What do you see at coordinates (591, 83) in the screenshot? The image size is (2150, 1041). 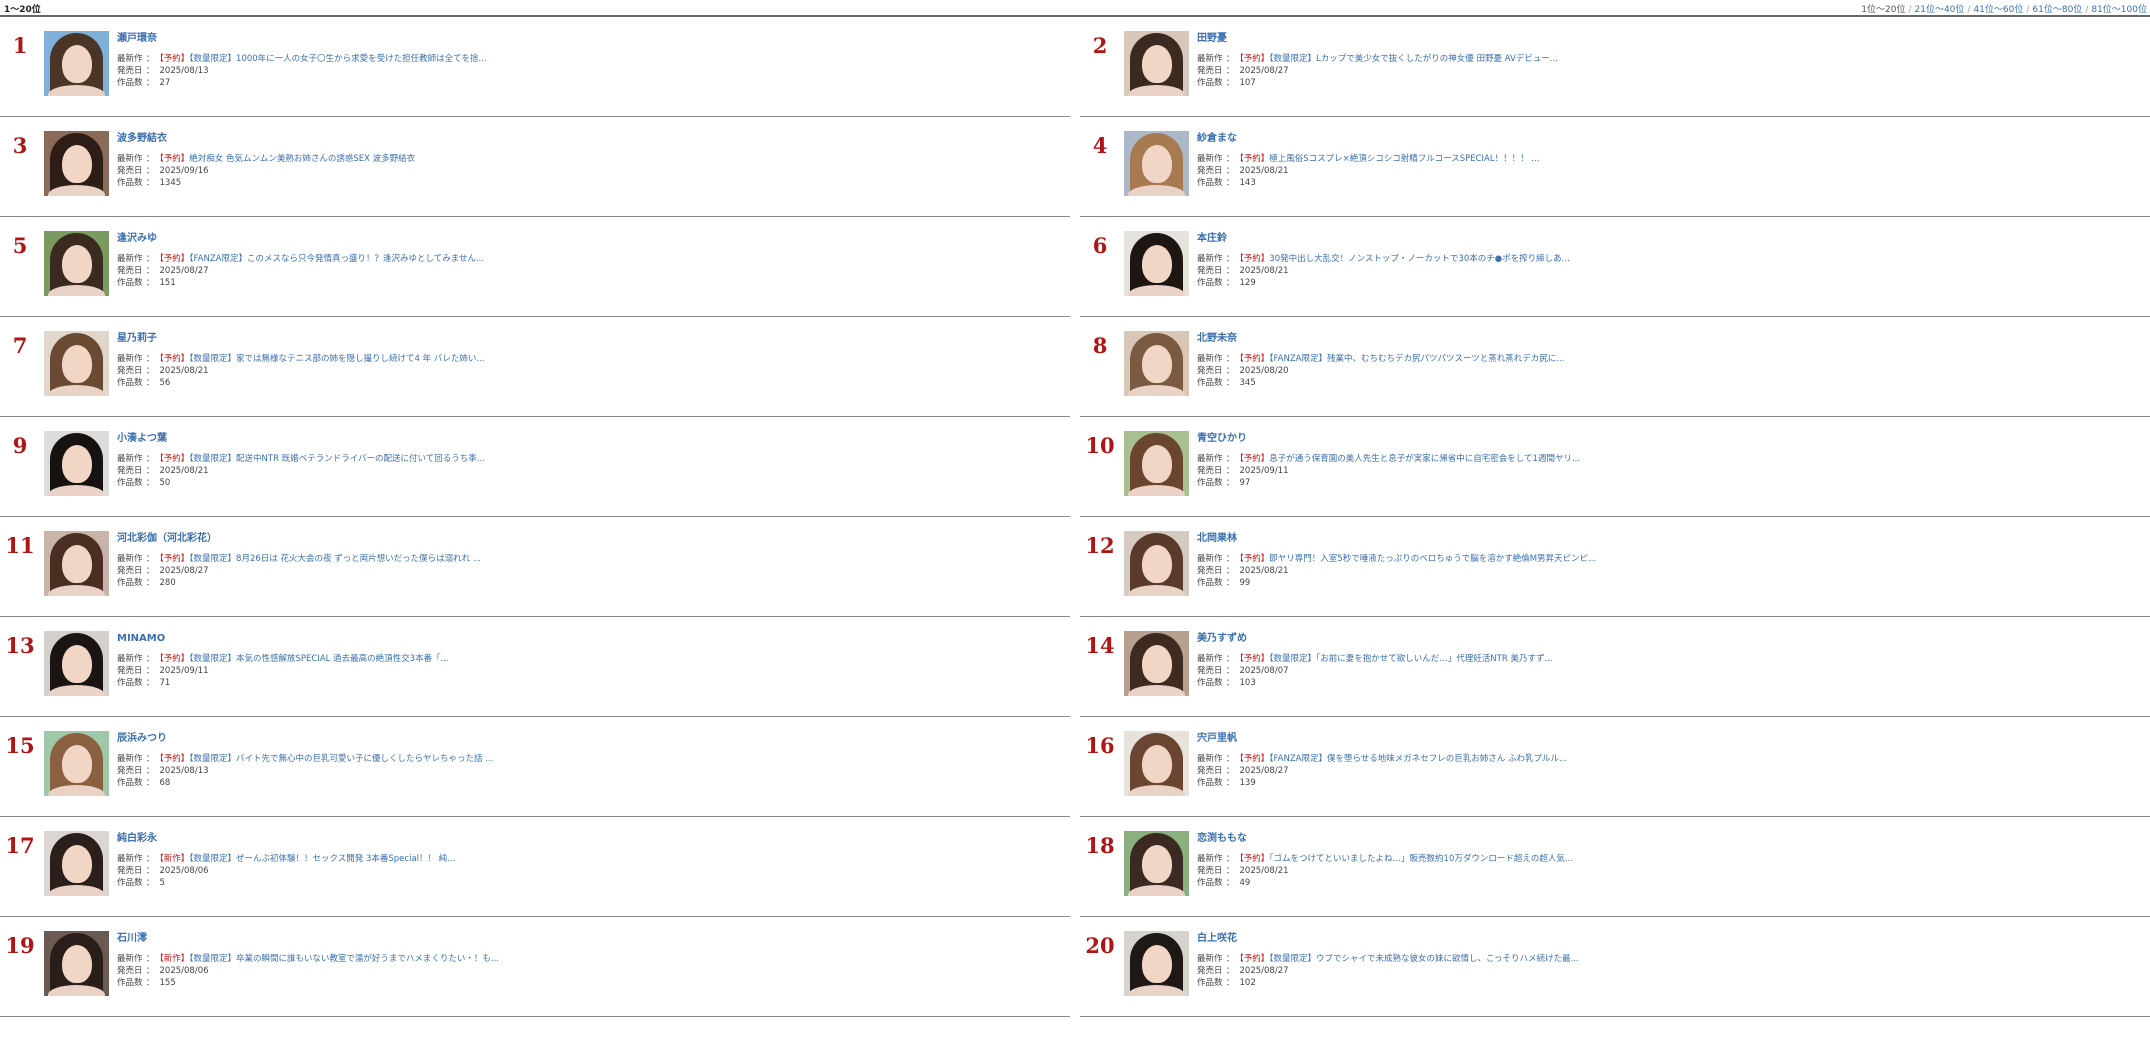 I see `count-row: 作品数： 27` at bounding box center [591, 83].